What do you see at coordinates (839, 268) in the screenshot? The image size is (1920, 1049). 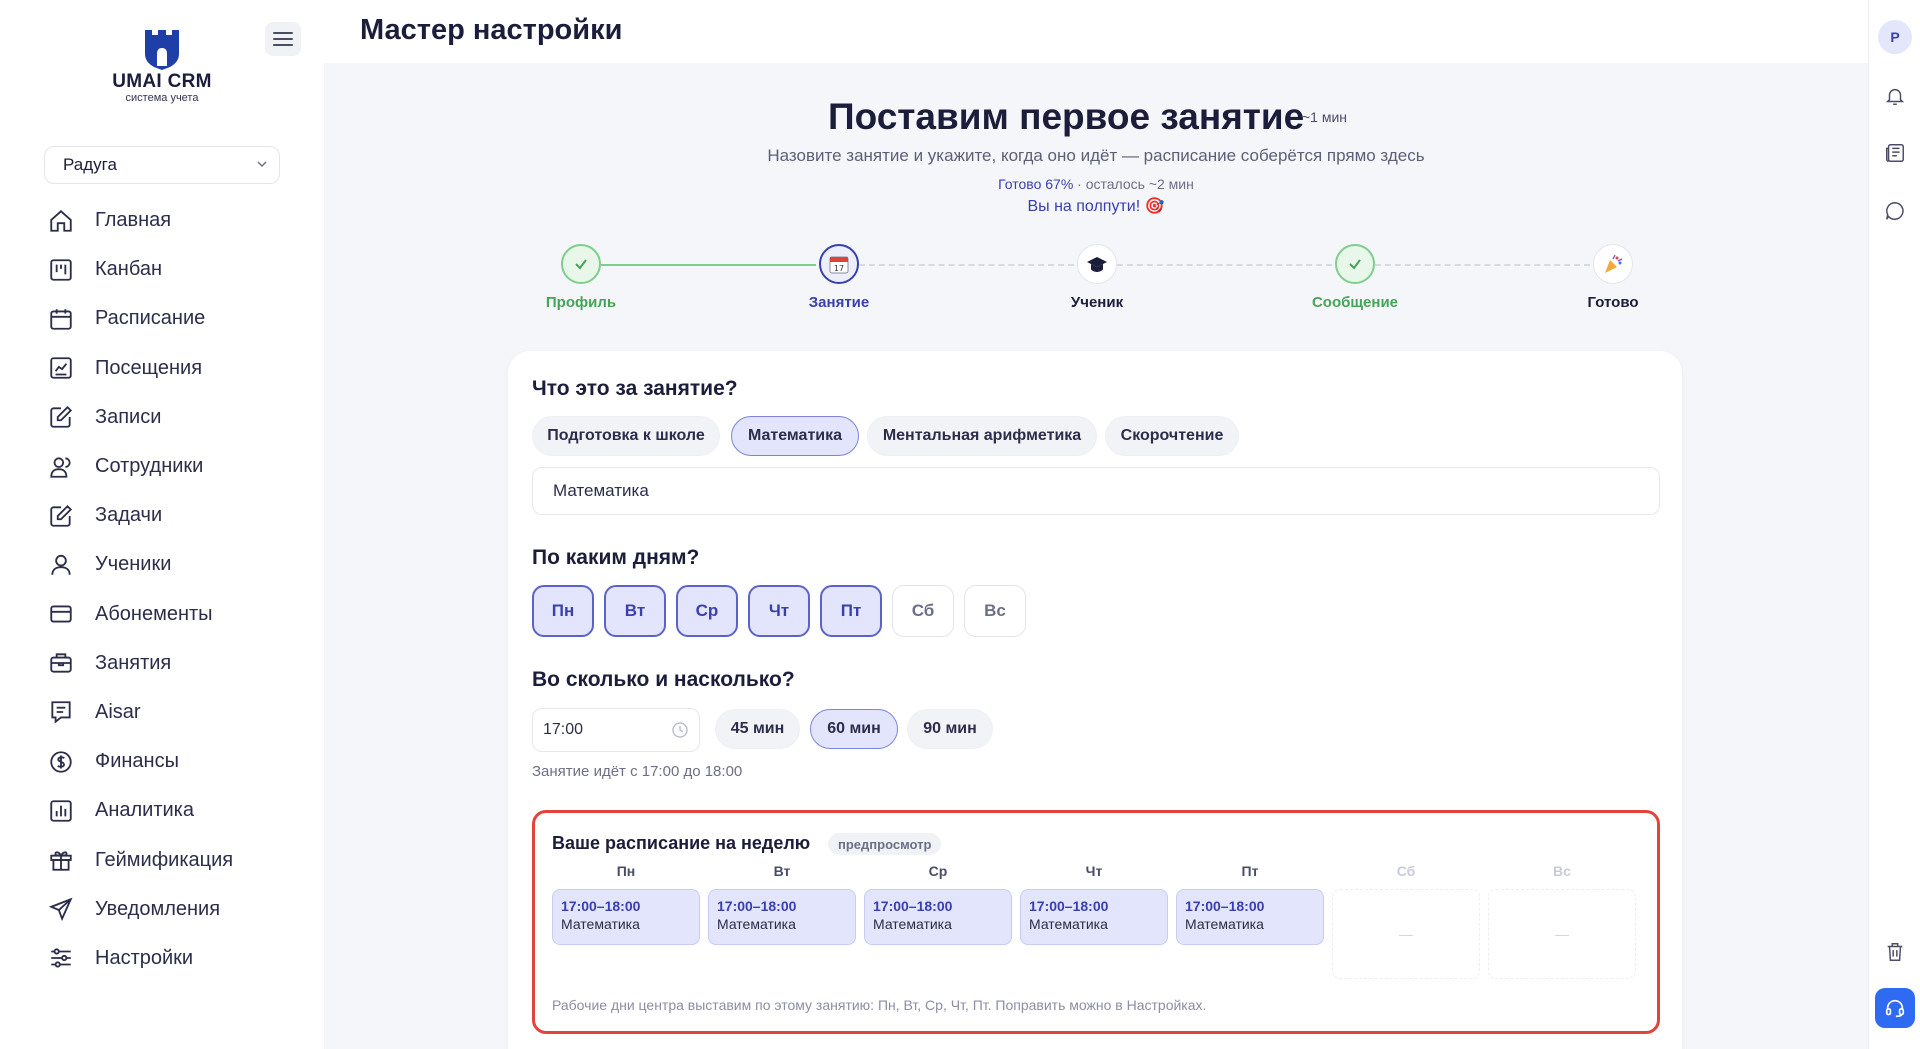 I see `svg-text: 17` at bounding box center [839, 268].